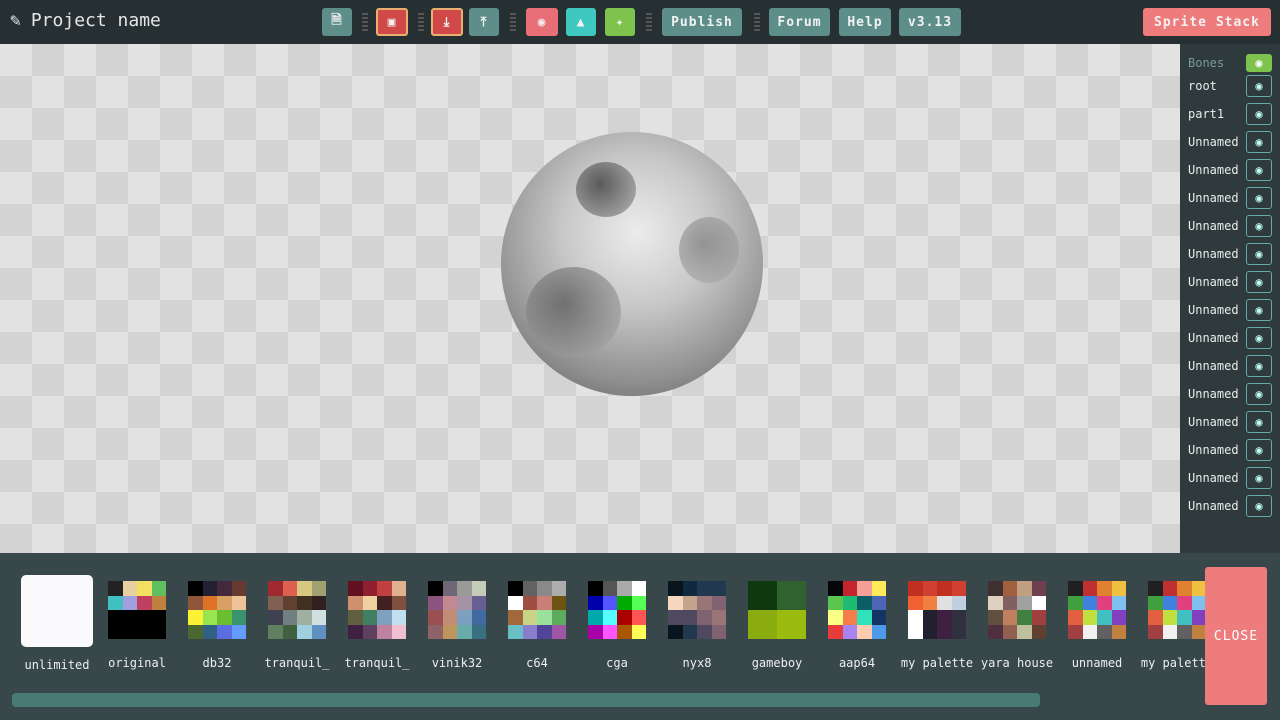 The image size is (1280, 720). What do you see at coordinates (526, 700) in the screenshot?
I see `horizontal-scrollbar` at bounding box center [526, 700].